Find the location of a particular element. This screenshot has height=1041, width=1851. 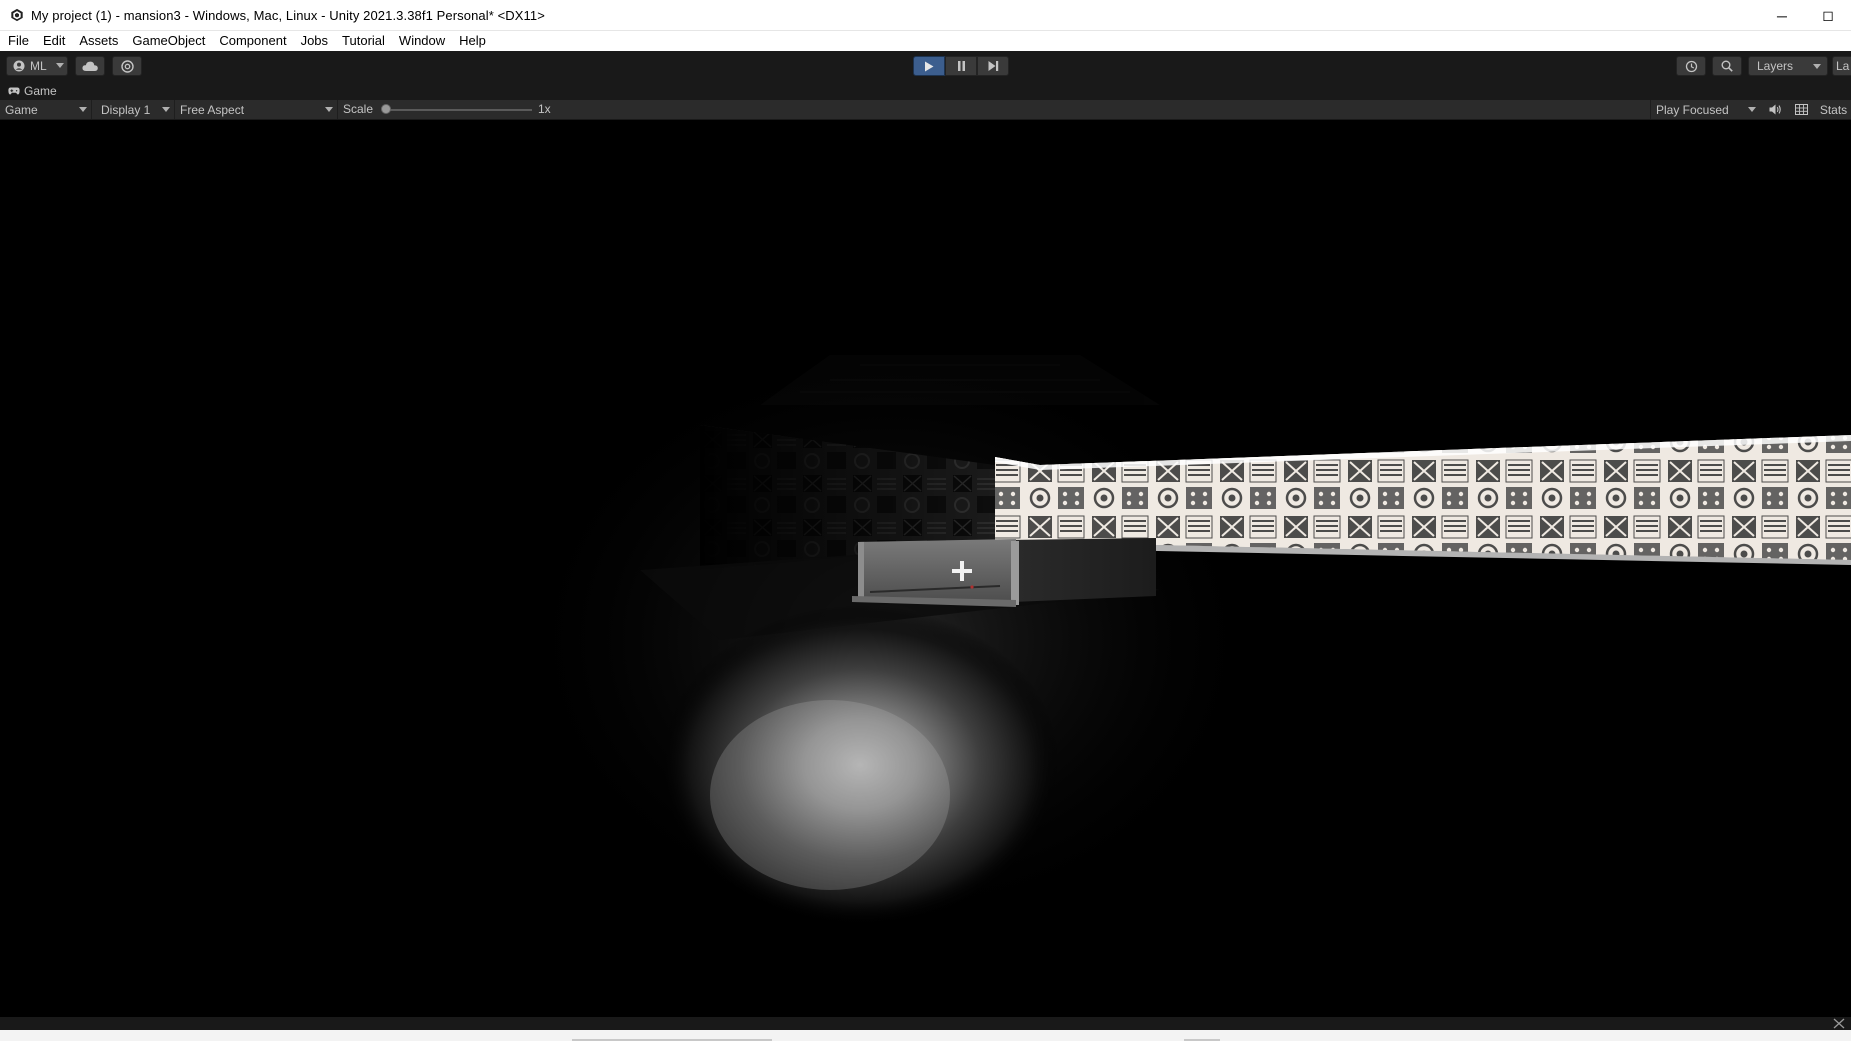

menu-window: Window is located at coordinates (422, 41).